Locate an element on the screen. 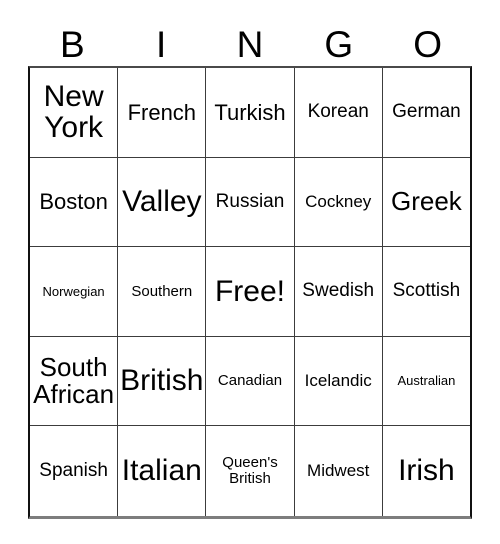 Image resolution: width=500 pixels, height=544 pixels. bingo-cell-label: Korean is located at coordinates (338, 112).